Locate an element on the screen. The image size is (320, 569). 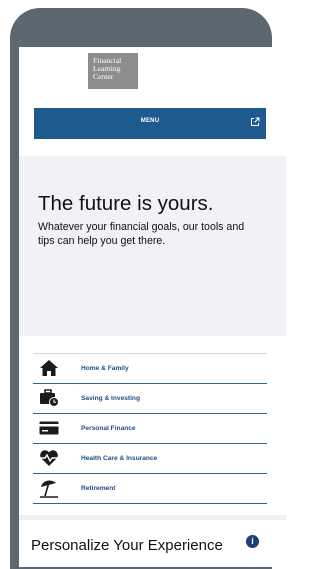
heartbeat-icon is located at coordinates (49, 458).